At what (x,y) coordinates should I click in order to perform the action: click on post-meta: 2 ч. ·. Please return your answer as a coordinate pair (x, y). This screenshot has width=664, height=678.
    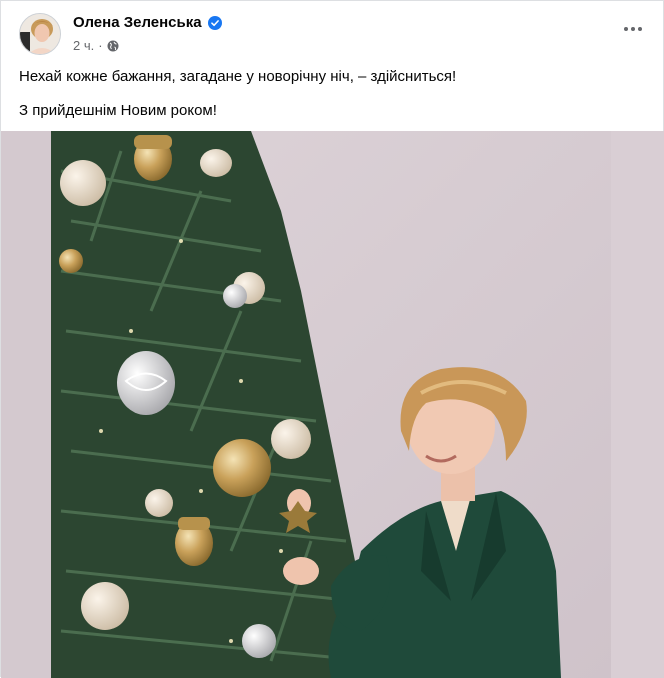
    Looking at the image, I should click on (96, 45).